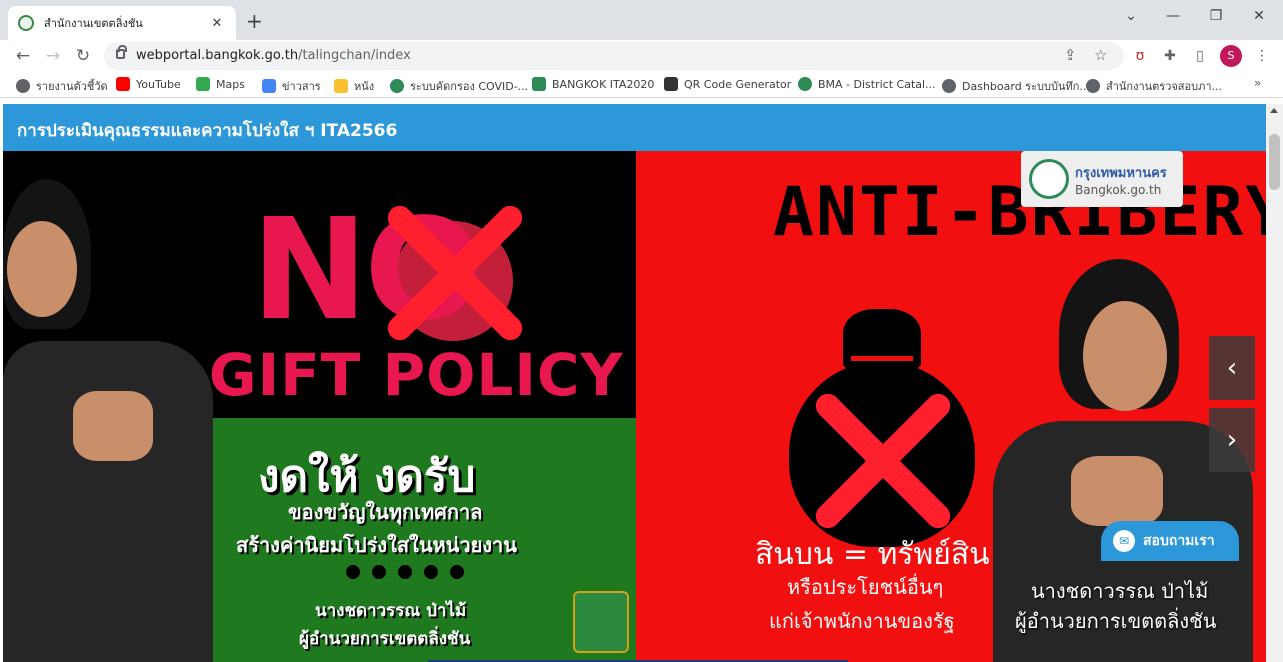 Image resolution: width=1283 pixels, height=662 pixels. What do you see at coordinates (23, 56) in the screenshot?
I see `back-button: ←` at bounding box center [23, 56].